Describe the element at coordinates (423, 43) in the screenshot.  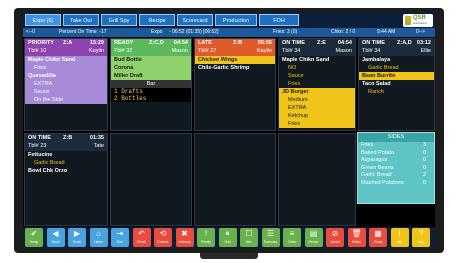
I see `ticket-timer: 03:12` at that location.